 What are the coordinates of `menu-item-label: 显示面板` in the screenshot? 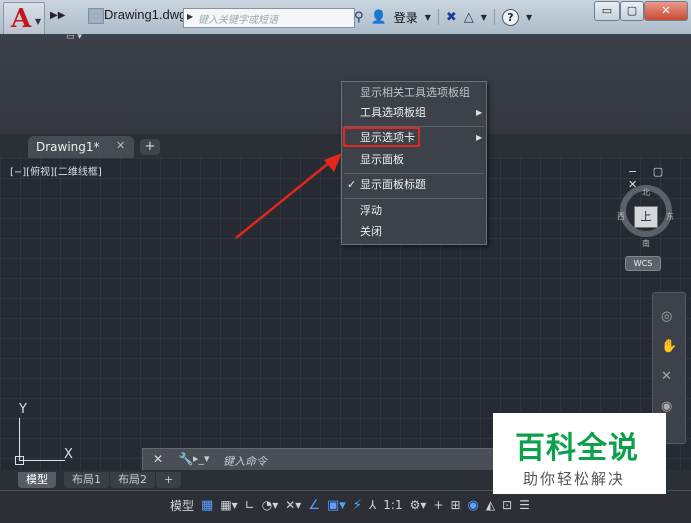 It's located at (382, 159).